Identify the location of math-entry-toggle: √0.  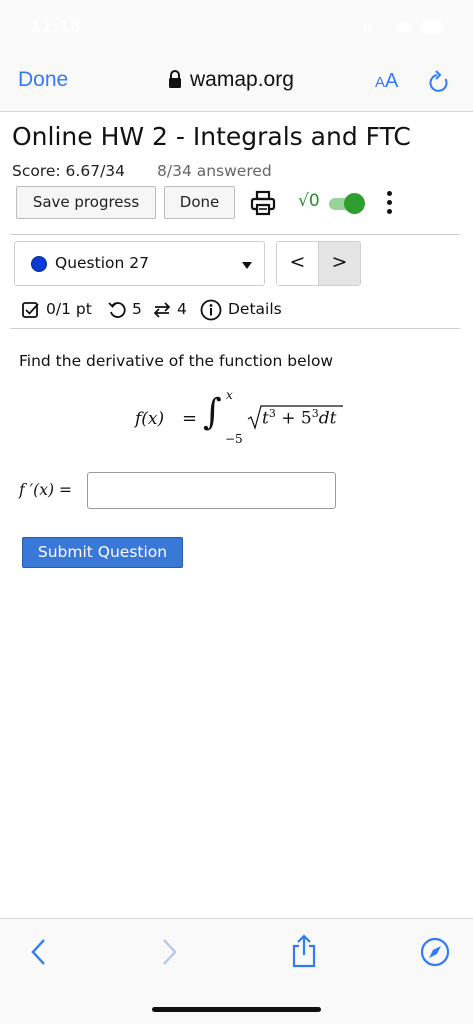
(332, 203).